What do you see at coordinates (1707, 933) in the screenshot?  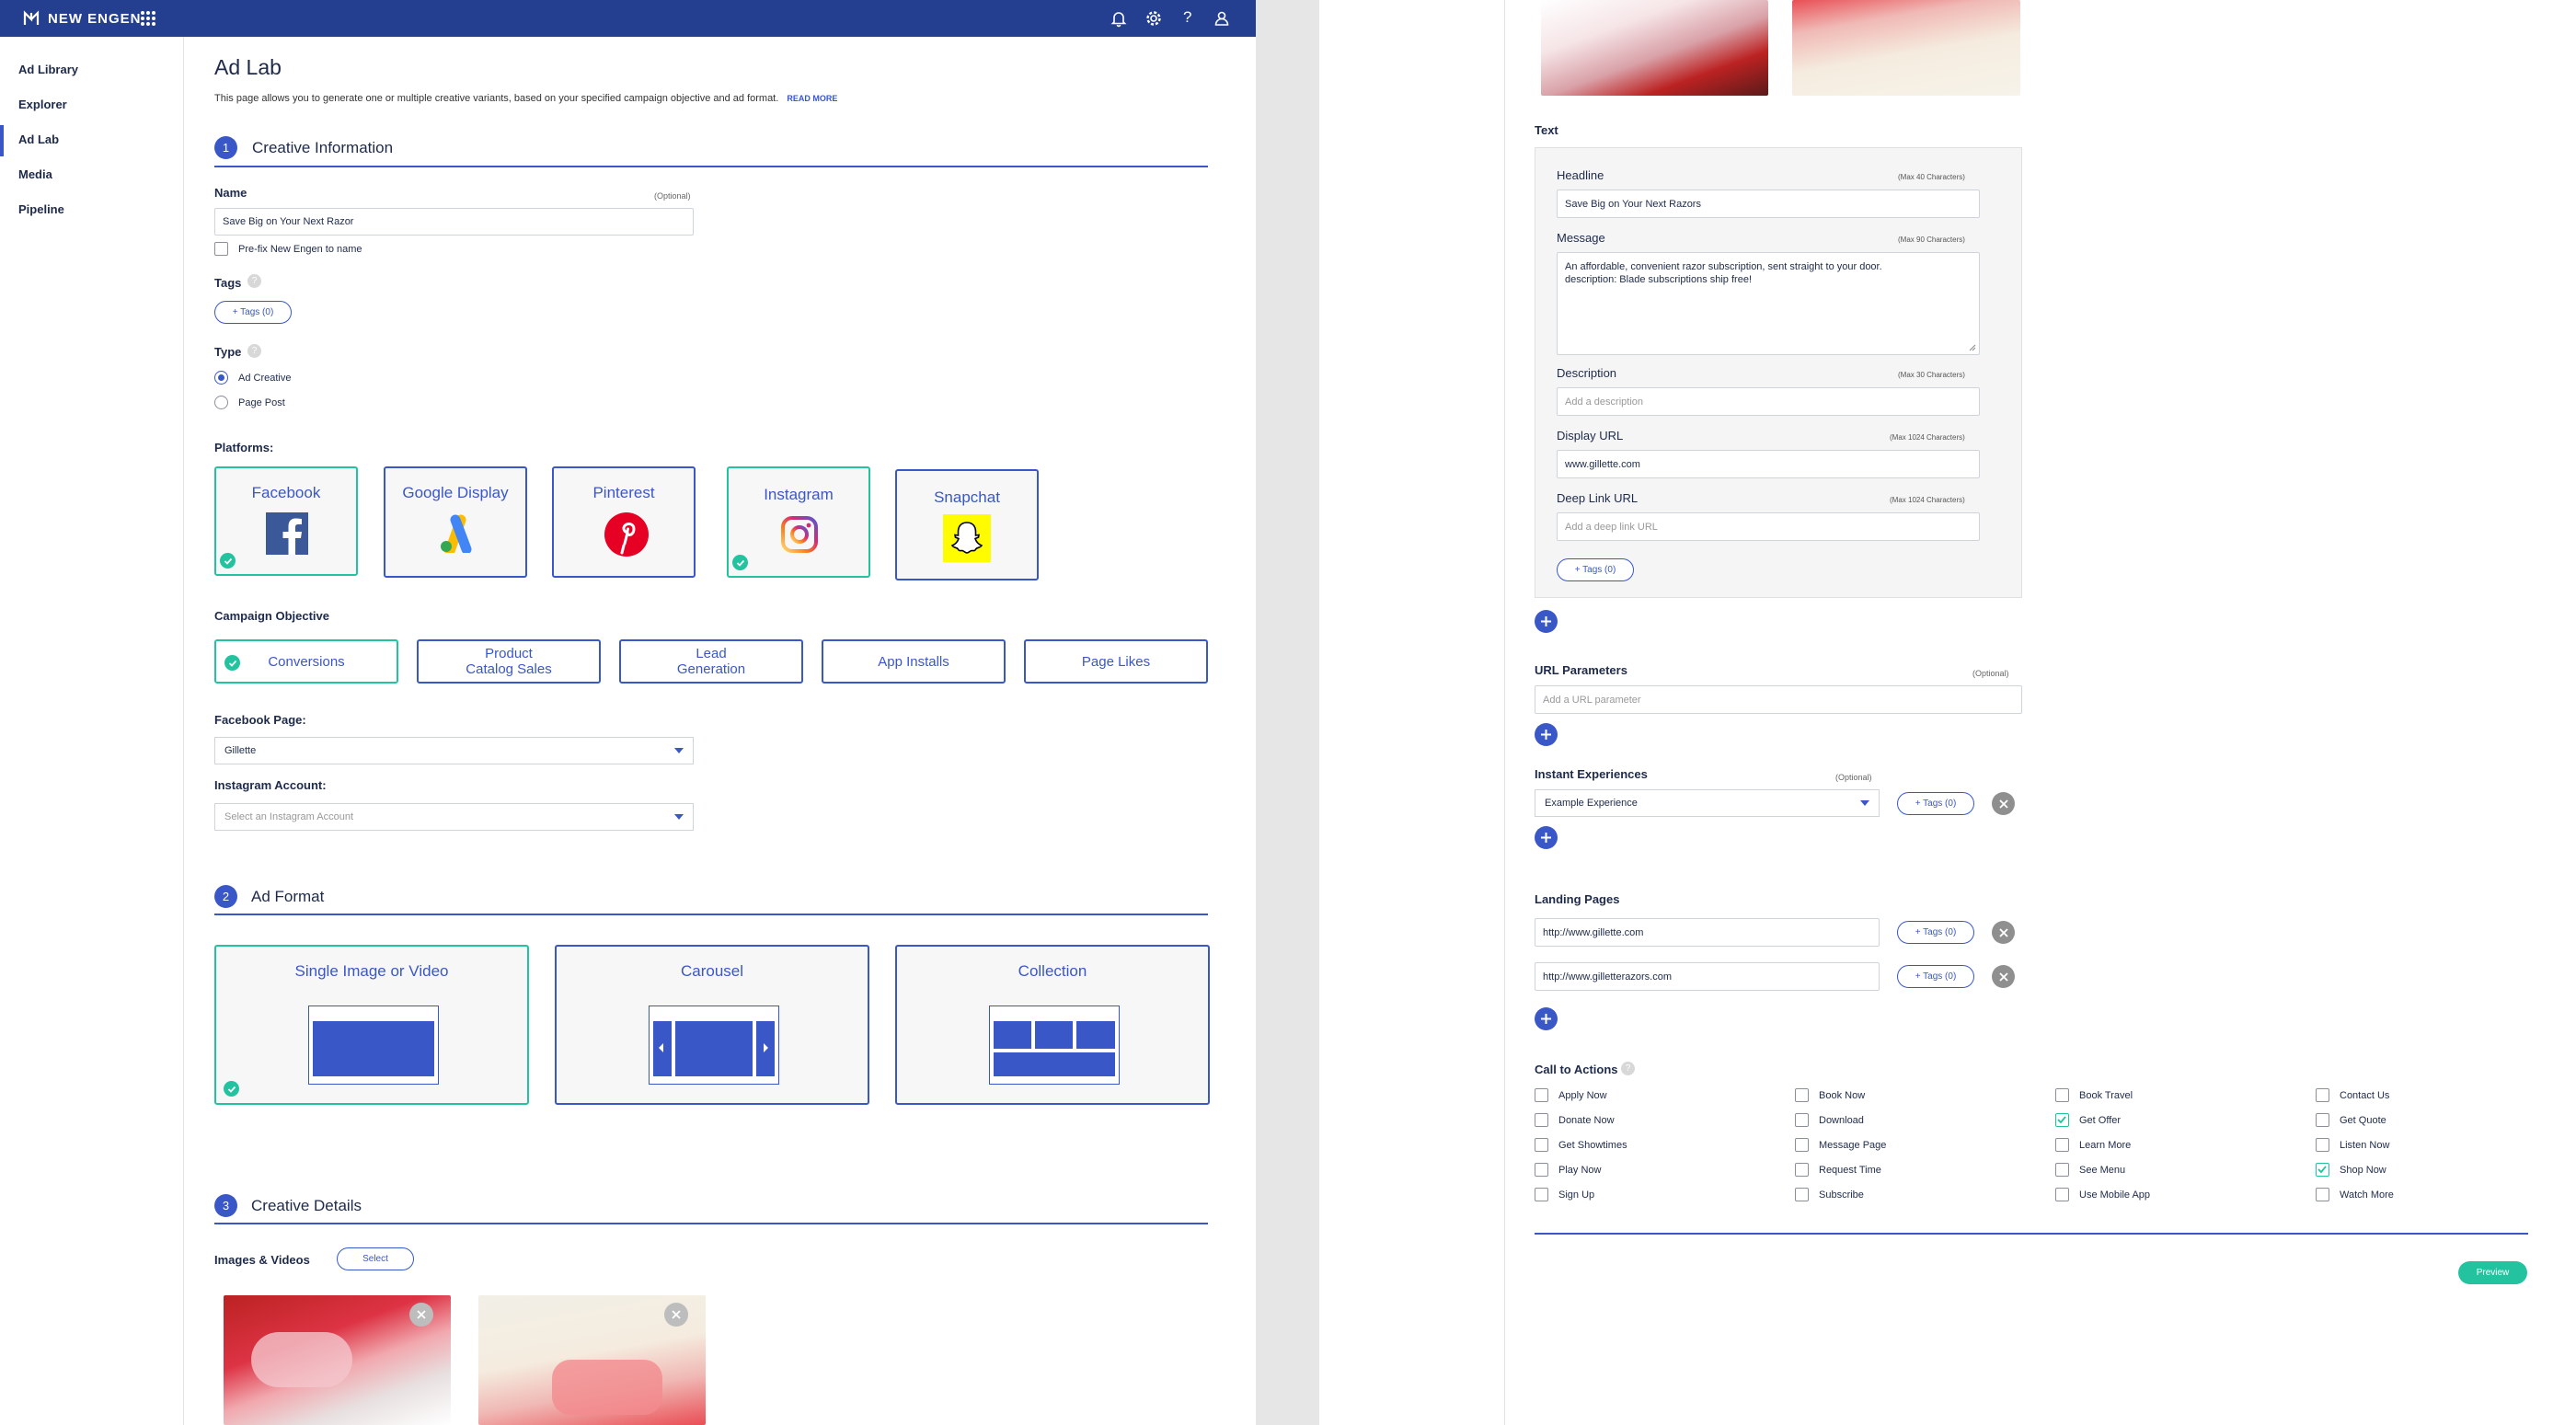 I see `landing-page-input-1: http://www.gillette.com` at bounding box center [1707, 933].